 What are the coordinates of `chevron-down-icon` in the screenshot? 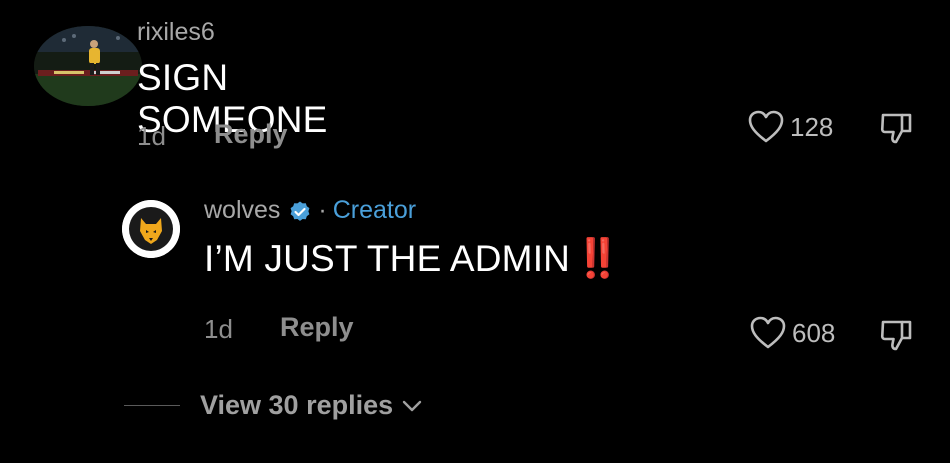 It's located at (412, 405).